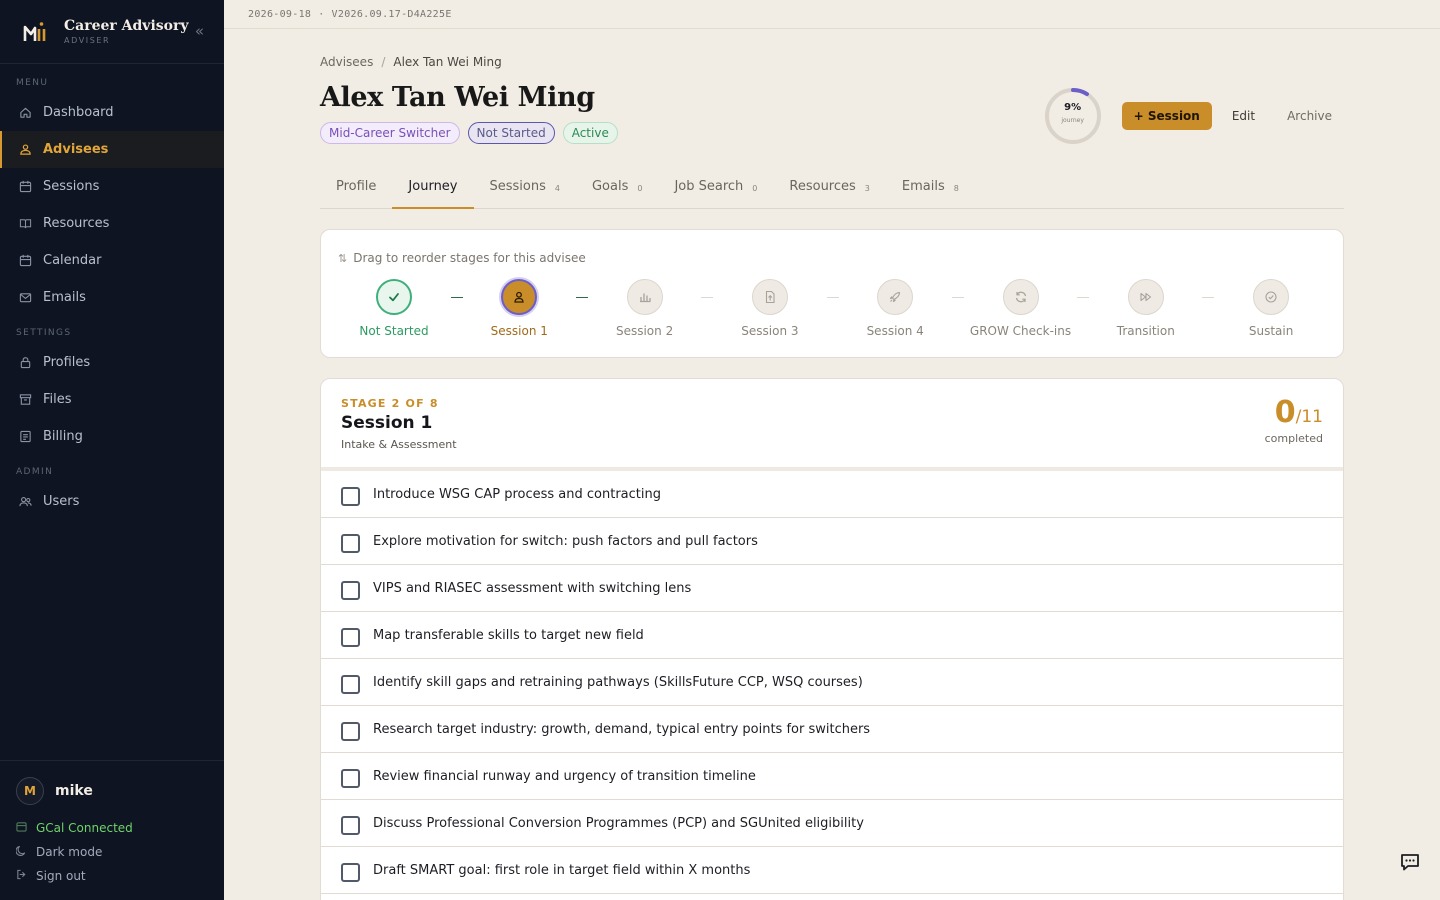  Describe the element at coordinates (1166, 116) in the screenshot. I see `add-session-button: + Session` at that location.